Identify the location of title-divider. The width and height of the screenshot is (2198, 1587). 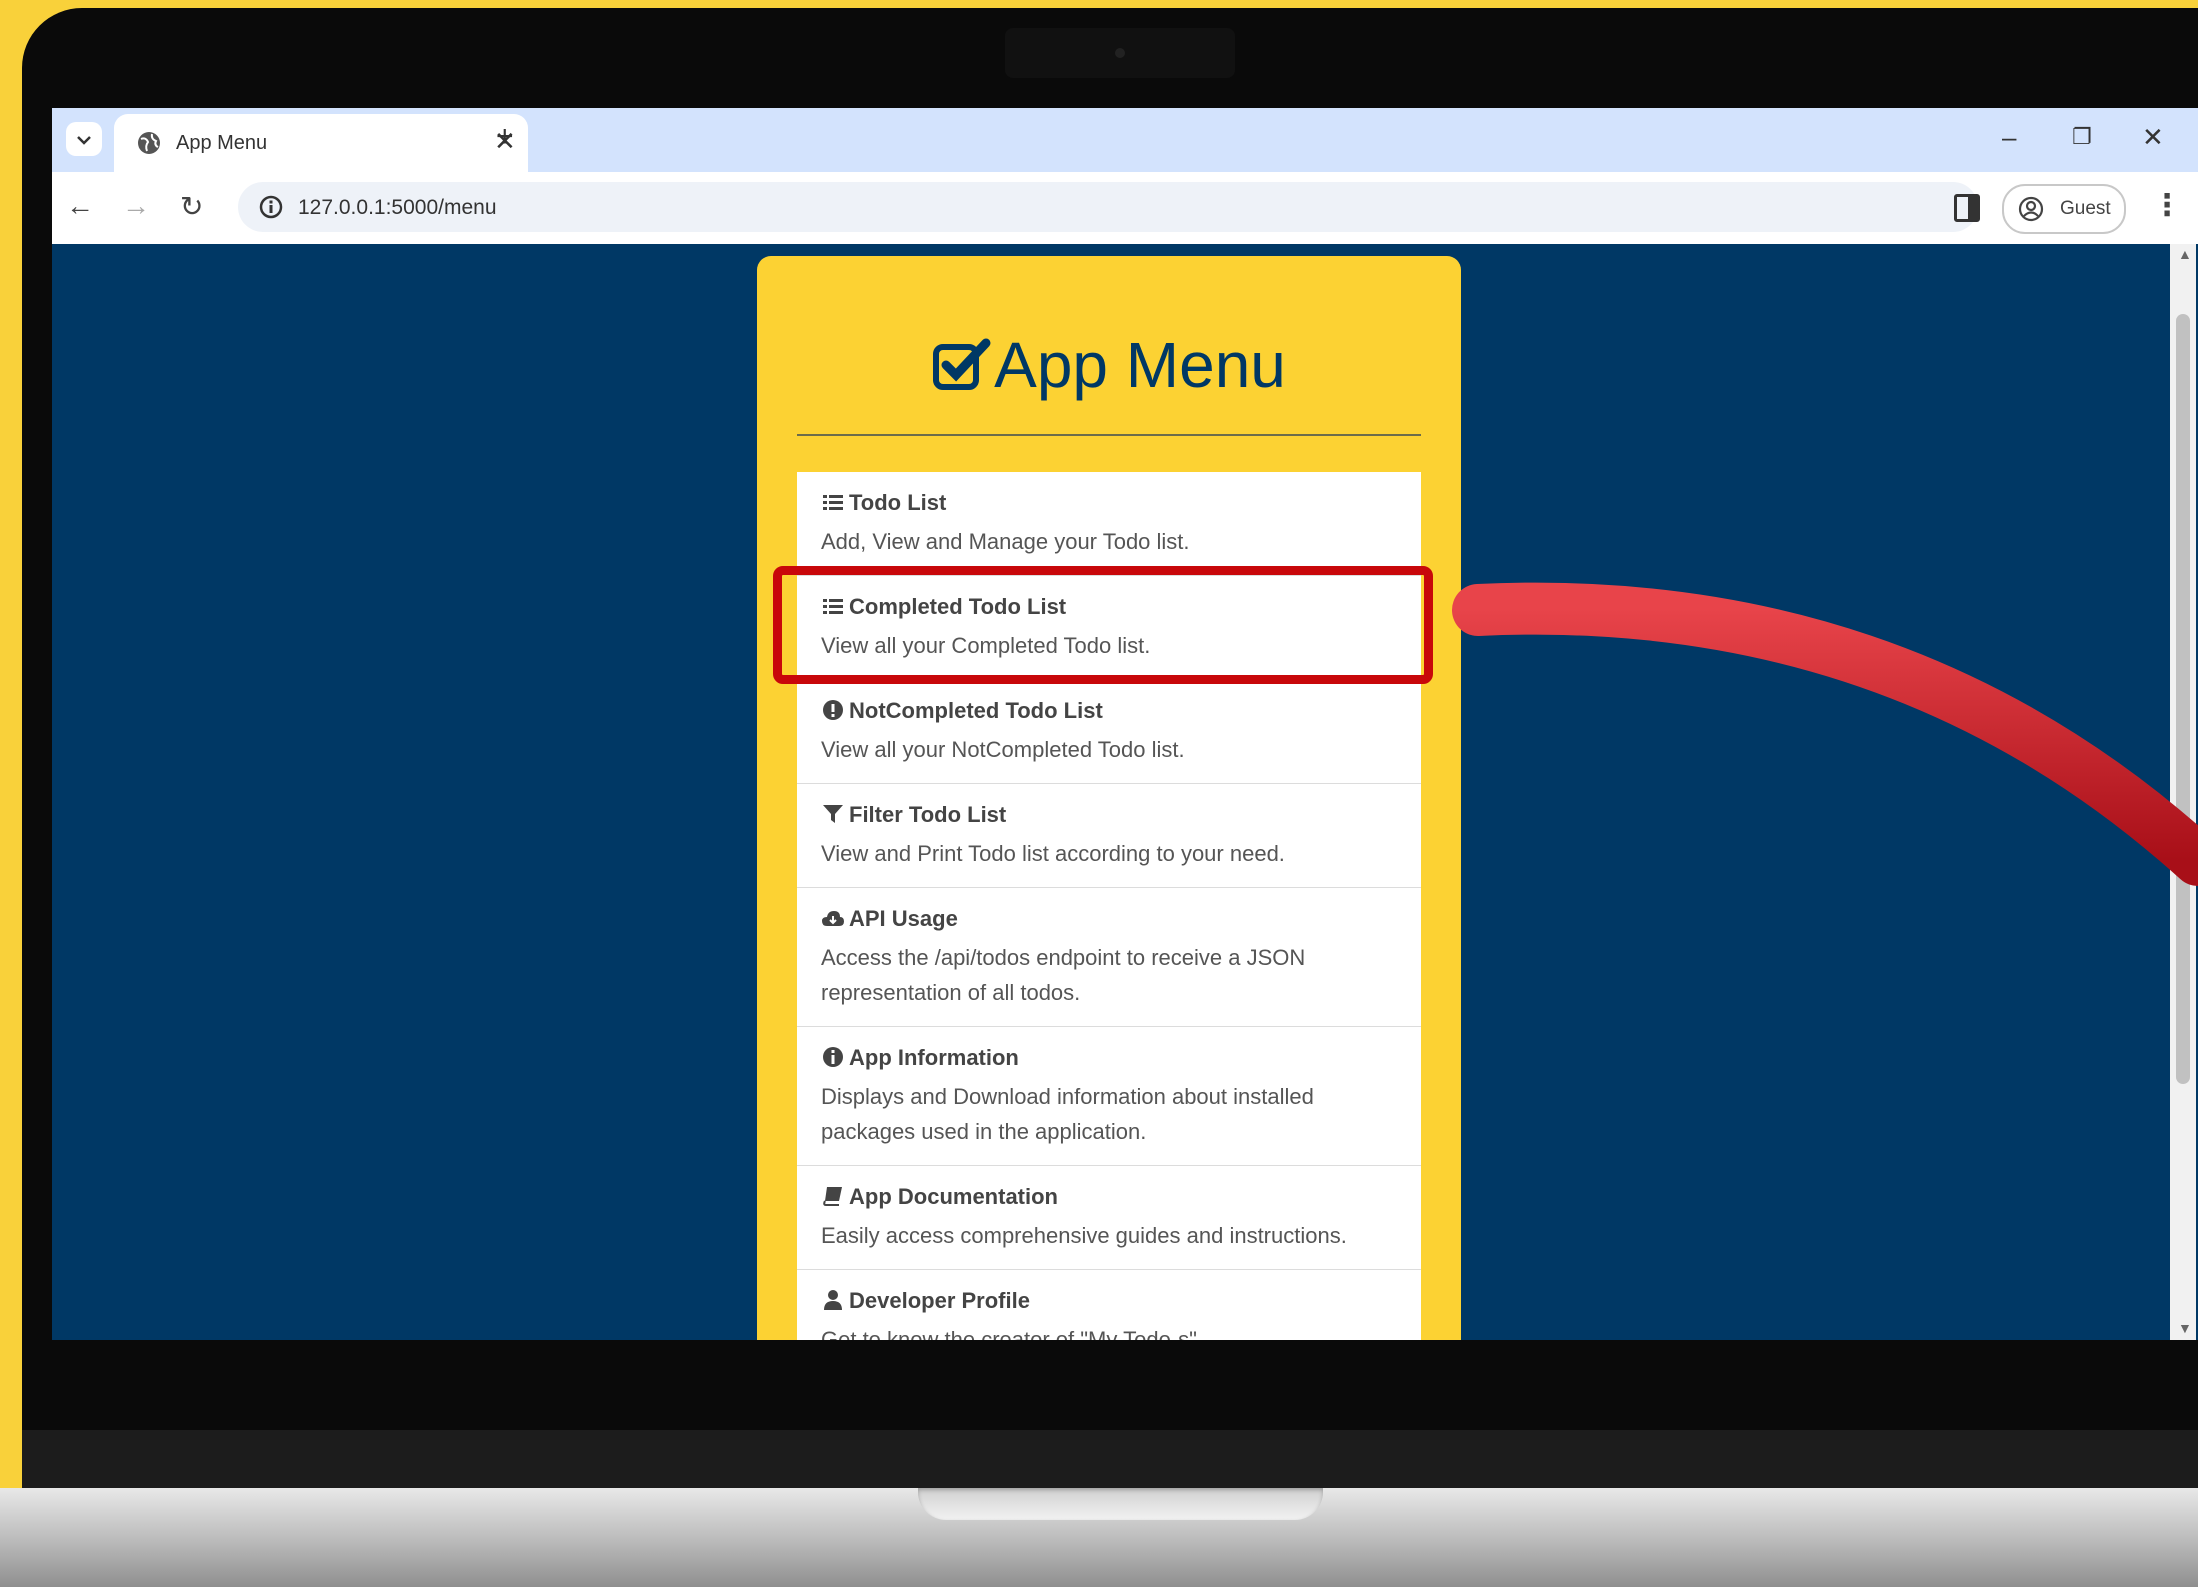
(1109, 435).